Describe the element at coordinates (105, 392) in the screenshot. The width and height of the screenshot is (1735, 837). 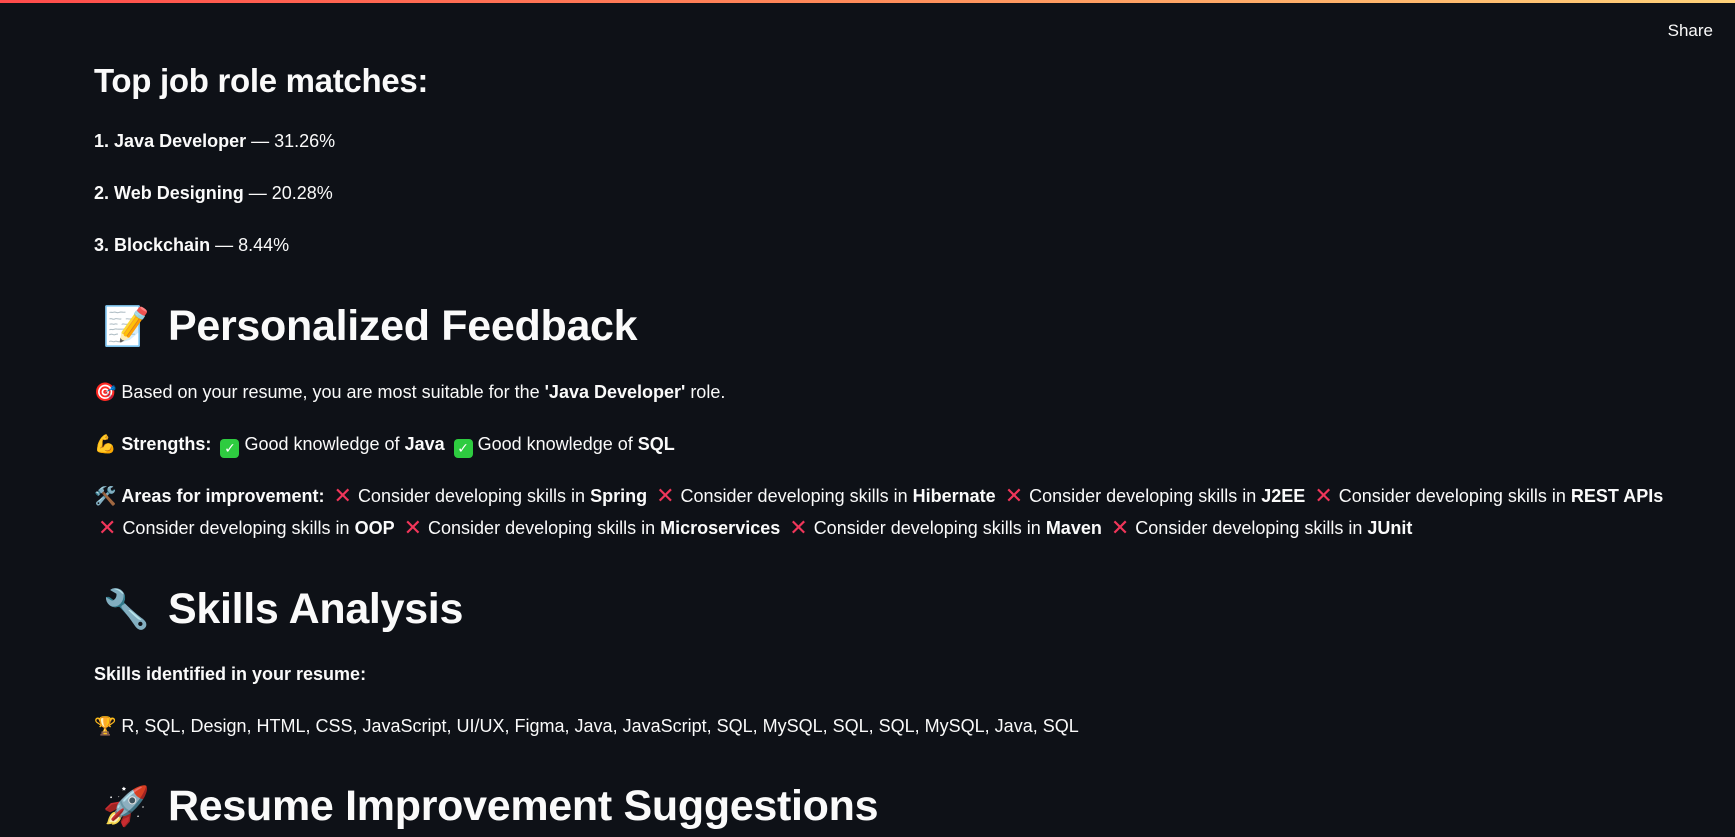
I see `target-icon: 🎯` at that location.